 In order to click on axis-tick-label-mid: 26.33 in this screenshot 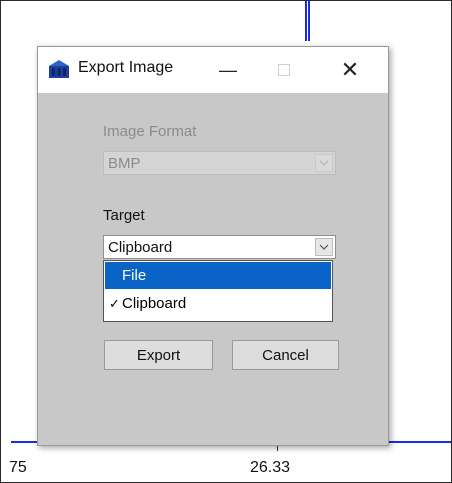, I will do `click(270, 467)`.